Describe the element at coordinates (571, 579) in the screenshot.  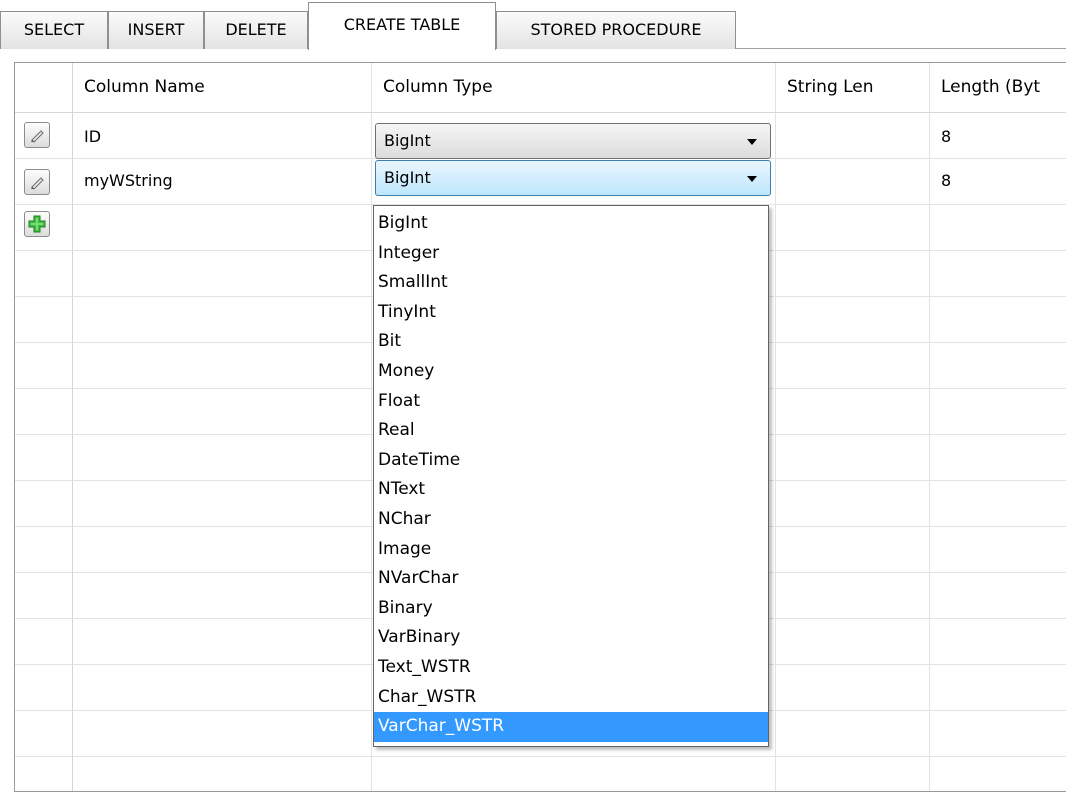
I see `dropdown-option: NVarChar` at that location.